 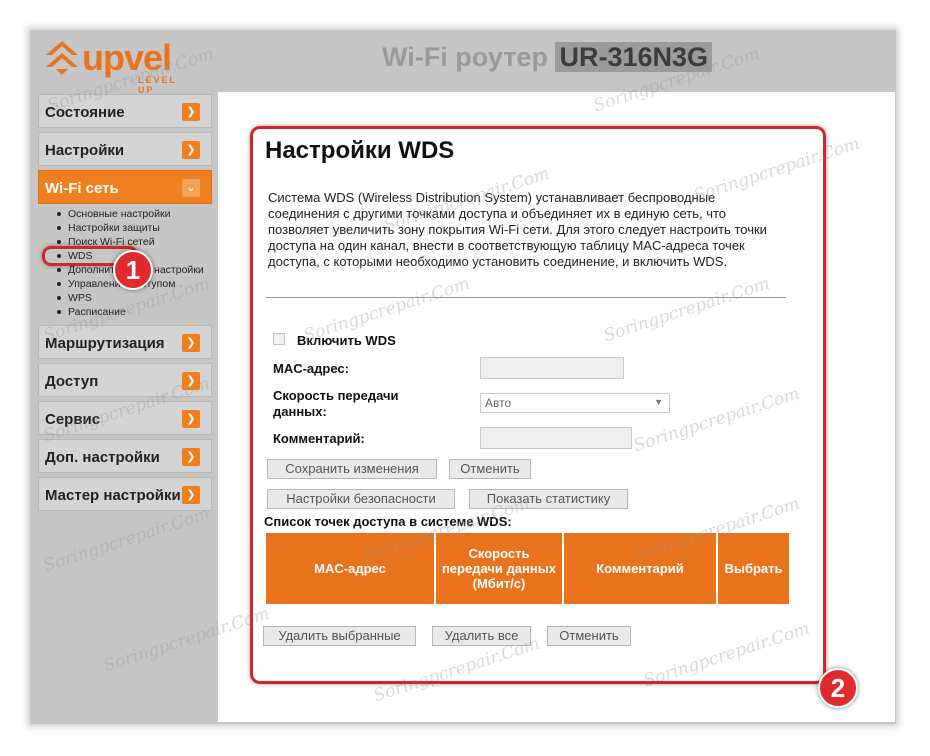 What do you see at coordinates (125, 187) in the screenshot?
I see `sidebar-item-wifi: Wi-Fi сеть ⌄` at bounding box center [125, 187].